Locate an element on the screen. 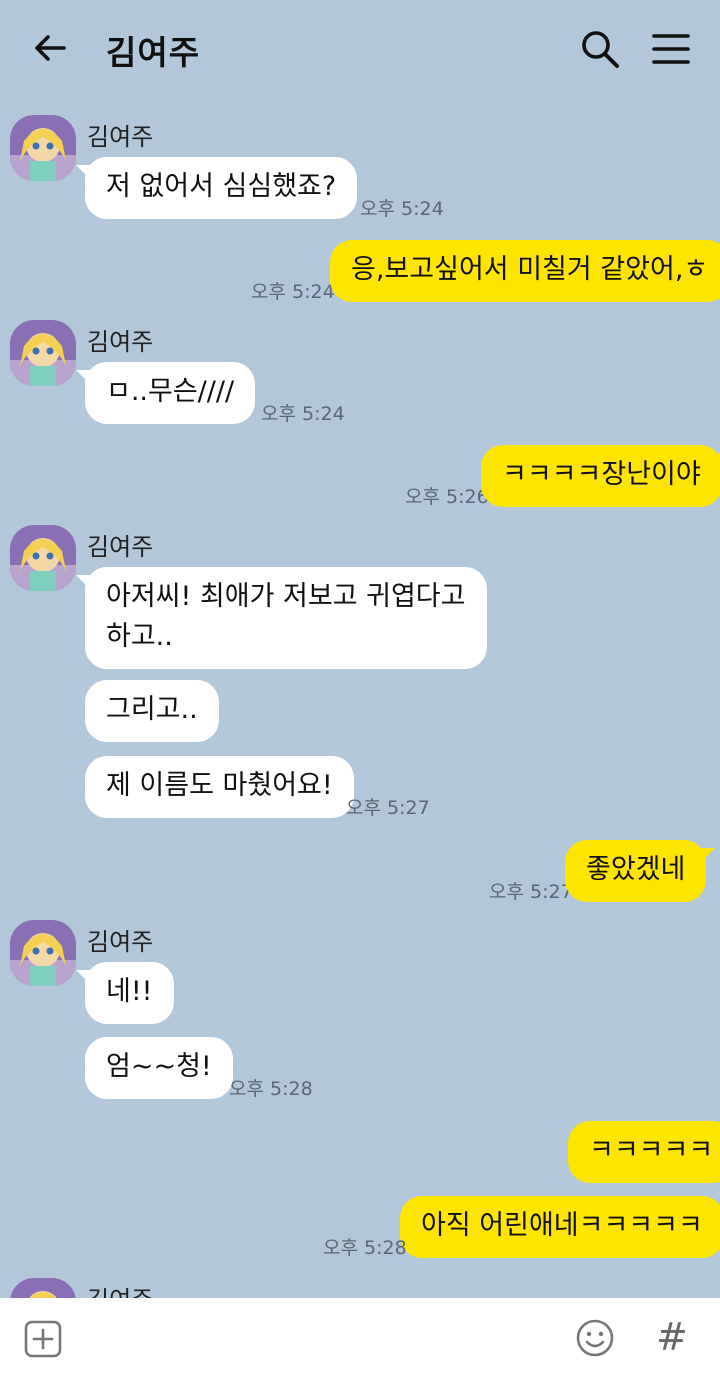 Image resolution: width=720 pixels, height=1382 pixels. chat-header: 김여주 is located at coordinates (360, 49).